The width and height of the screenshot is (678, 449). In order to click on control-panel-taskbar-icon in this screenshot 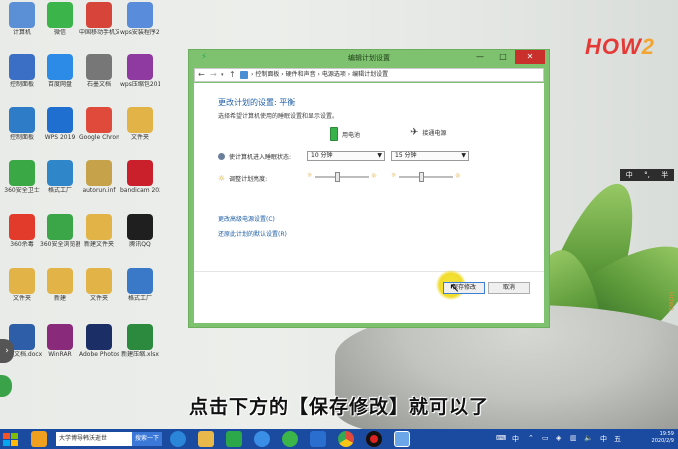, I will do `click(402, 439)`.